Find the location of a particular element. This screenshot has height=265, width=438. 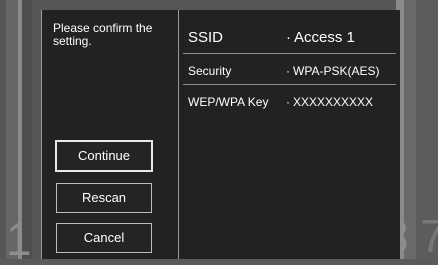

ssid-value: Access 1 is located at coordinates (320, 37).